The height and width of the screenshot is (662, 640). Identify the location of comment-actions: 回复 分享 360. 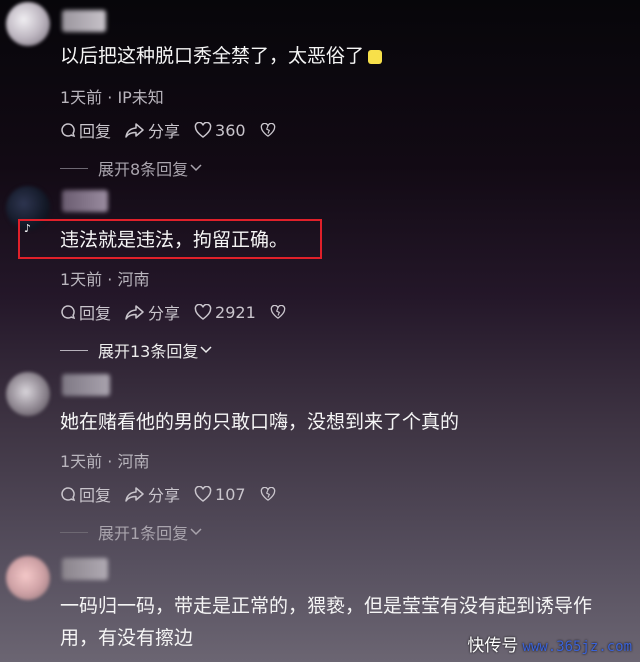
(168, 130).